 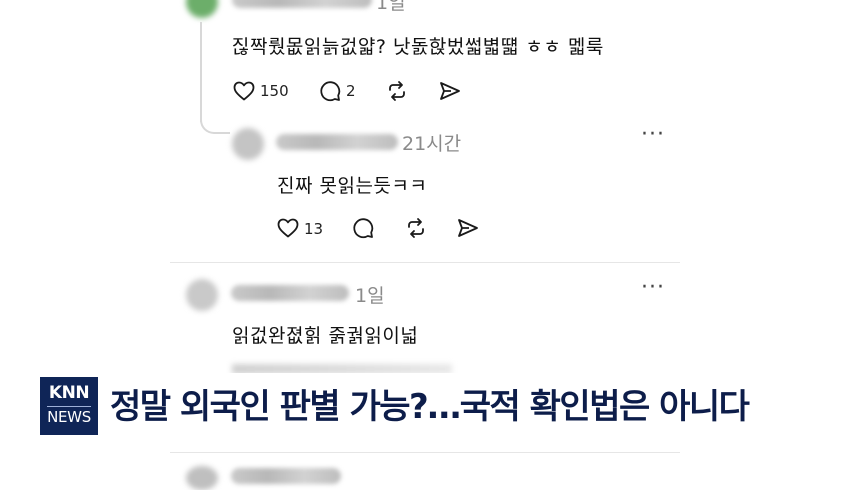 I want to click on logo-divider, so click(x=69, y=406).